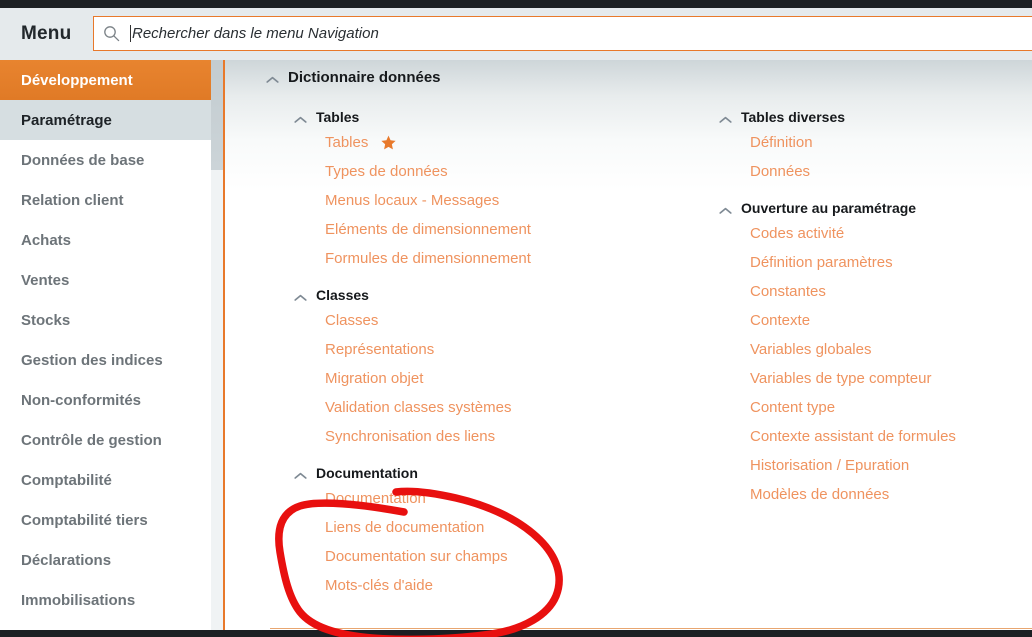 Image resolution: width=1032 pixels, height=637 pixels. I want to click on bottom-separator, so click(651, 628).